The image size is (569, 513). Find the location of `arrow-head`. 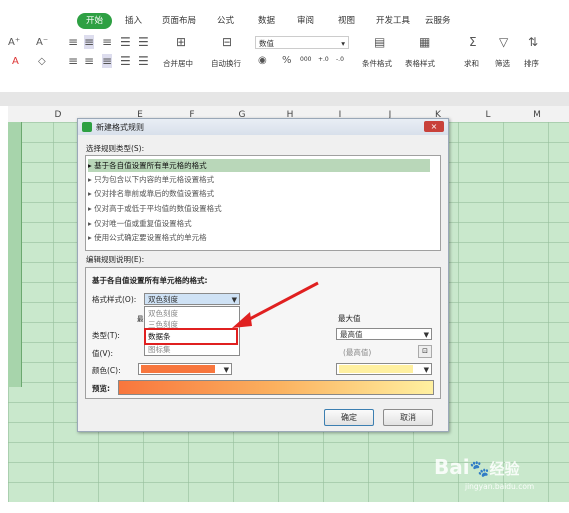

arrow-head is located at coordinates (242, 320).